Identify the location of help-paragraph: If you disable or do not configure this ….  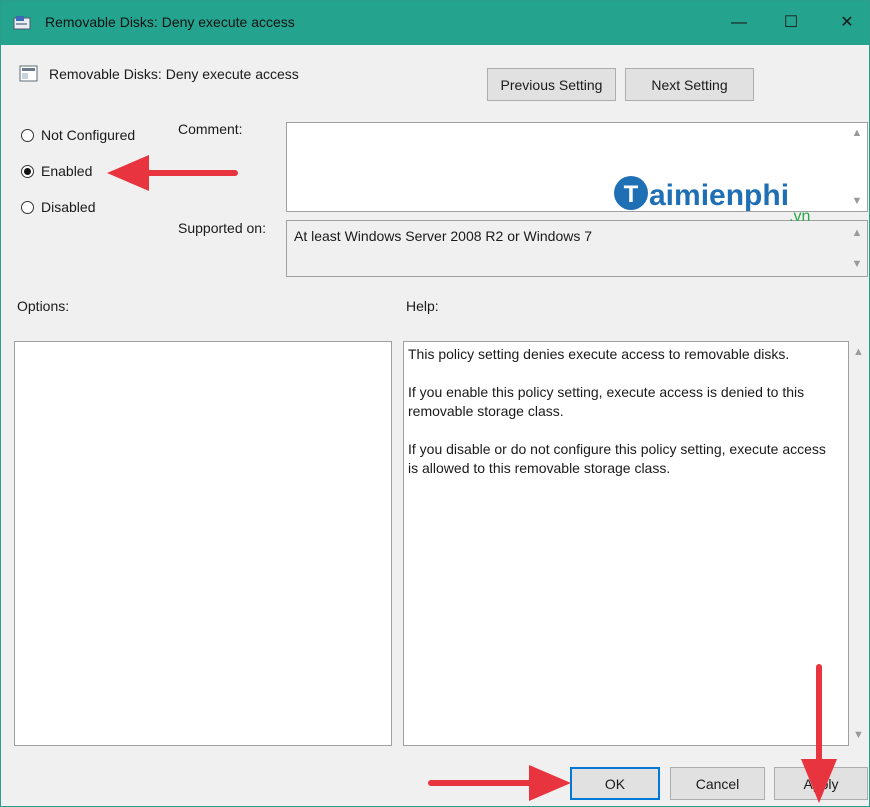
(617, 458).